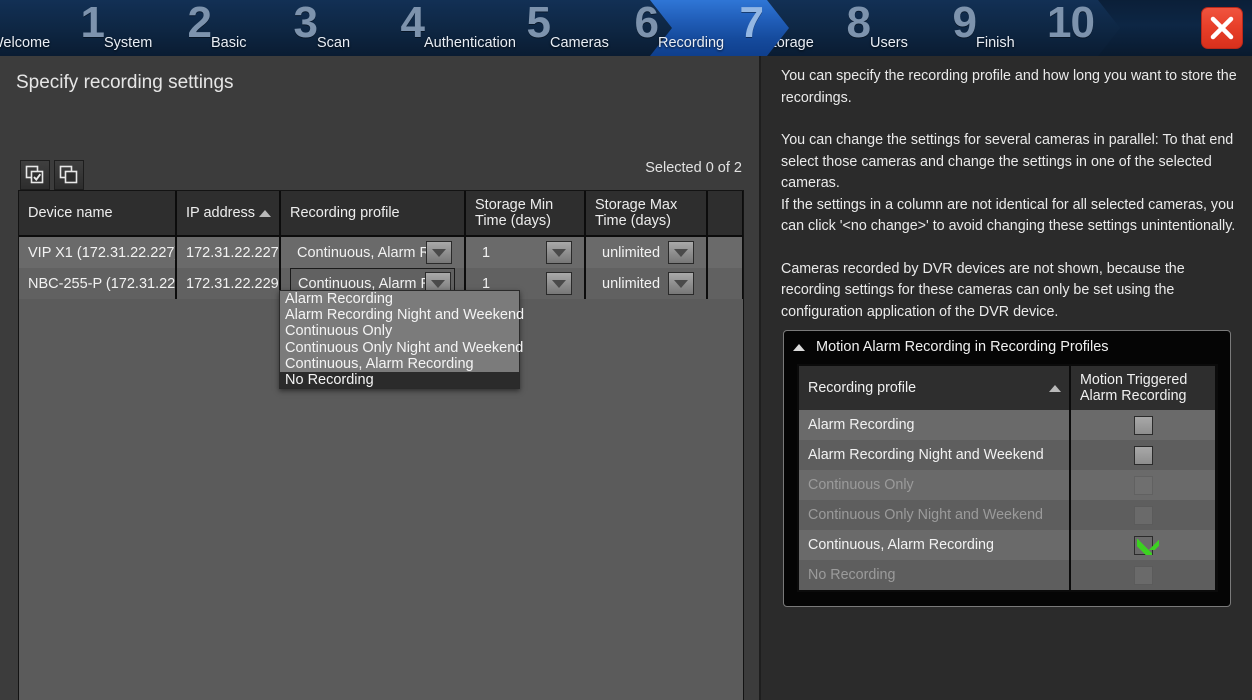 This screenshot has width=1252, height=700. Describe the element at coordinates (995, 43) in the screenshot. I see `step-label: Finish` at that location.